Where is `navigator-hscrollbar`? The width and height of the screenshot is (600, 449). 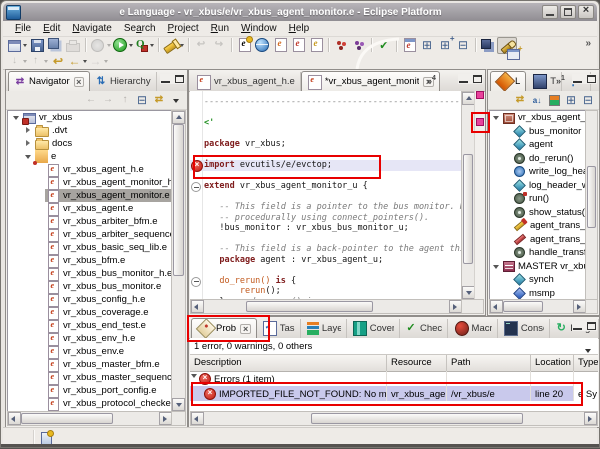 navigator-hscrollbar is located at coordinates (90, 418).